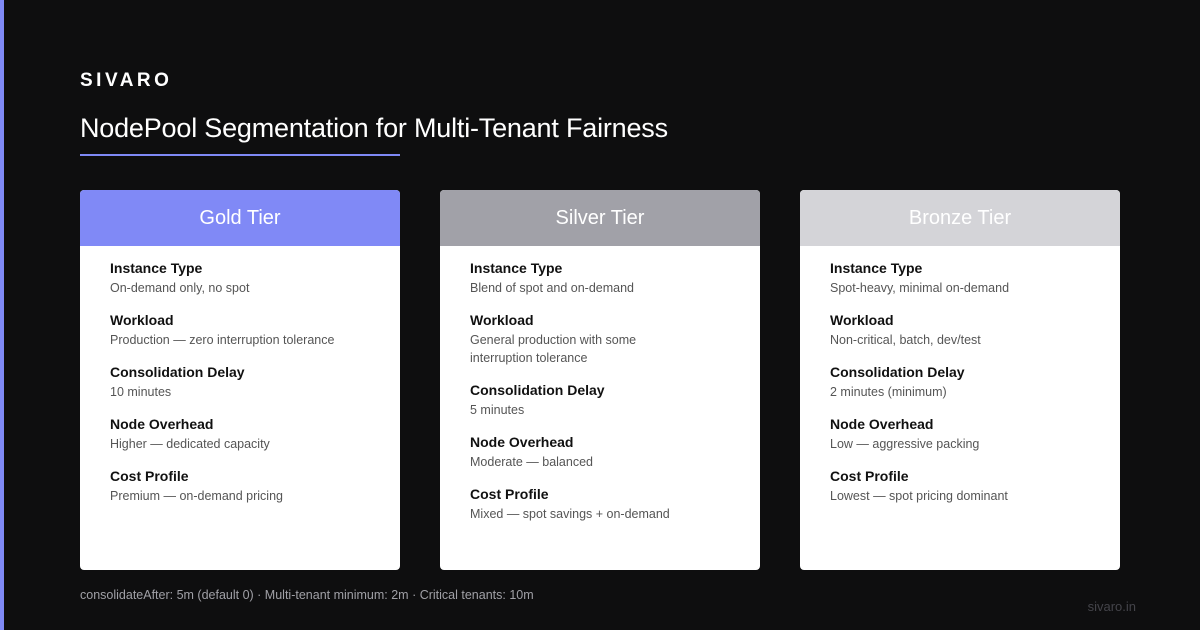  I want to click on field-consolidation-delay: Consolidation Delay 10 minutes, so click(240, 382).